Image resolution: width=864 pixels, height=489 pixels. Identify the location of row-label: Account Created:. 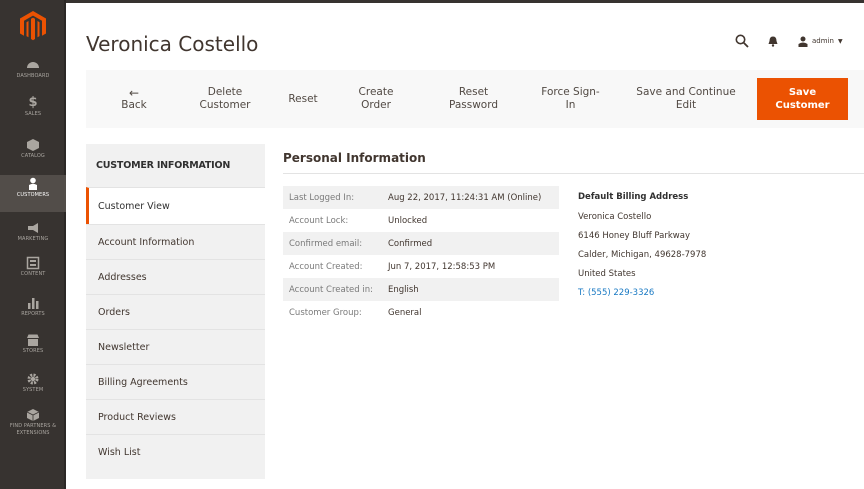
(326, 266).